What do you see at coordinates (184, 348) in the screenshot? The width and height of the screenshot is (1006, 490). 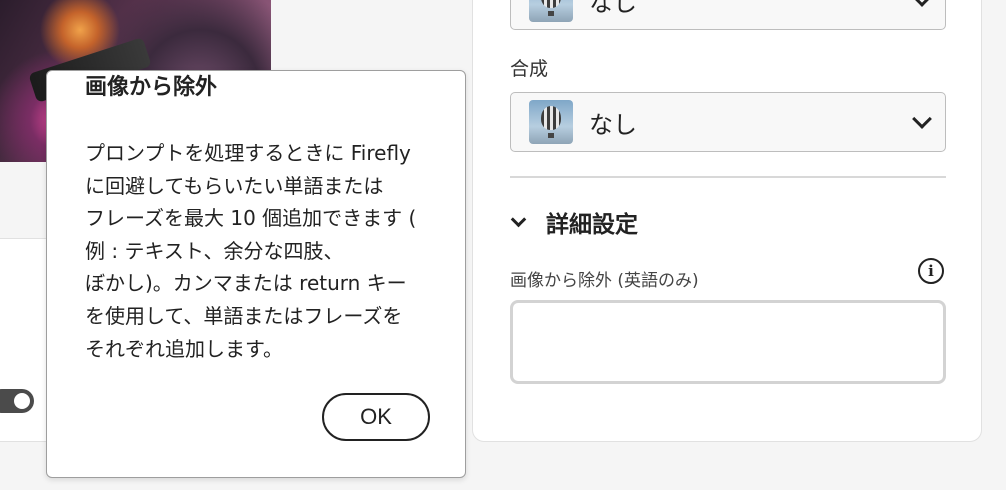 I see `popover-line: それぞれ追加します。` at bounding box center [184, 348].